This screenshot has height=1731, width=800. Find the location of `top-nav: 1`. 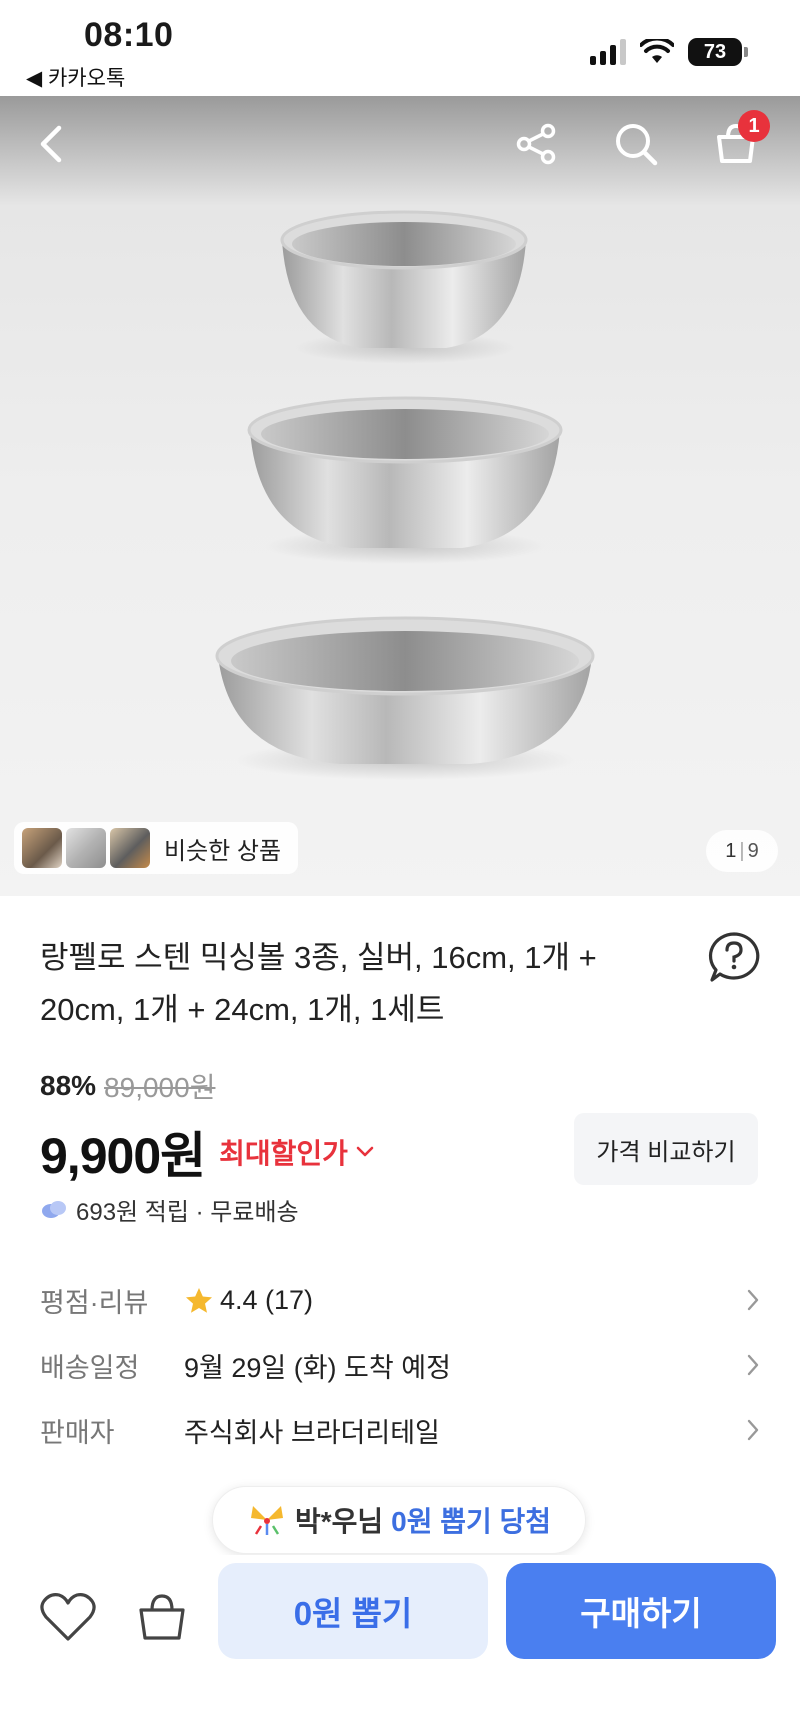

top-nav: 1 is located at coordinates (400, 142).